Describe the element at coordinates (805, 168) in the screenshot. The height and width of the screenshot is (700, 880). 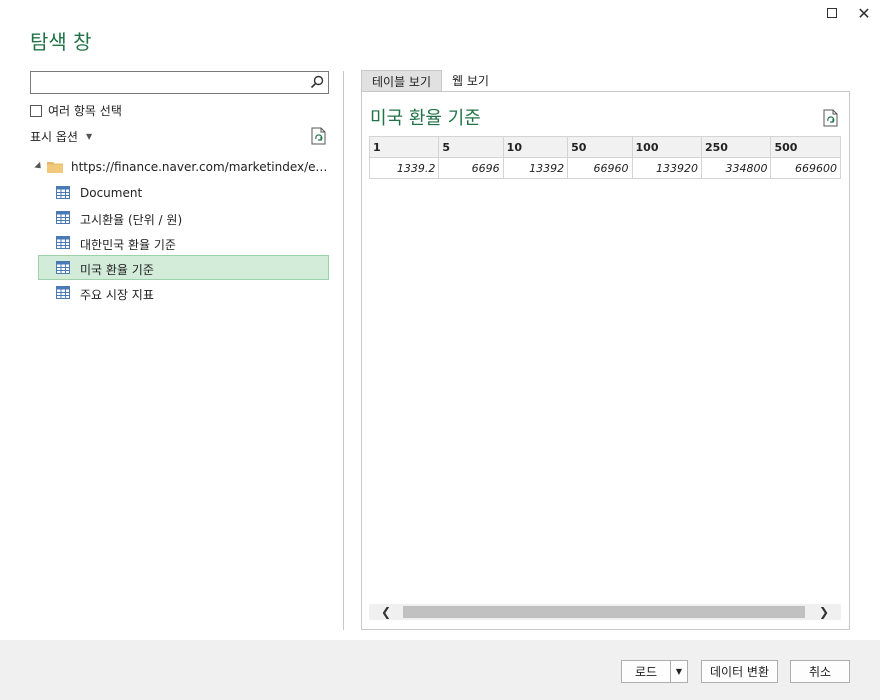
I see `table-cell: 669600` at that location.